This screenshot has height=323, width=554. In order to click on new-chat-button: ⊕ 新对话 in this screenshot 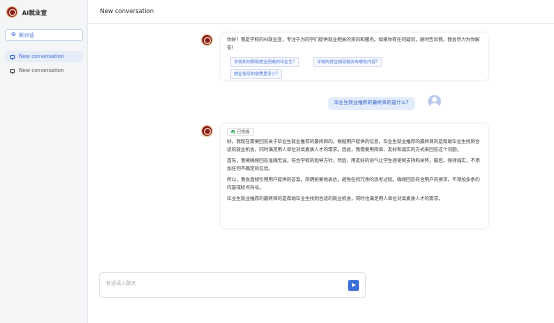, I will do `click(44, 35)`.